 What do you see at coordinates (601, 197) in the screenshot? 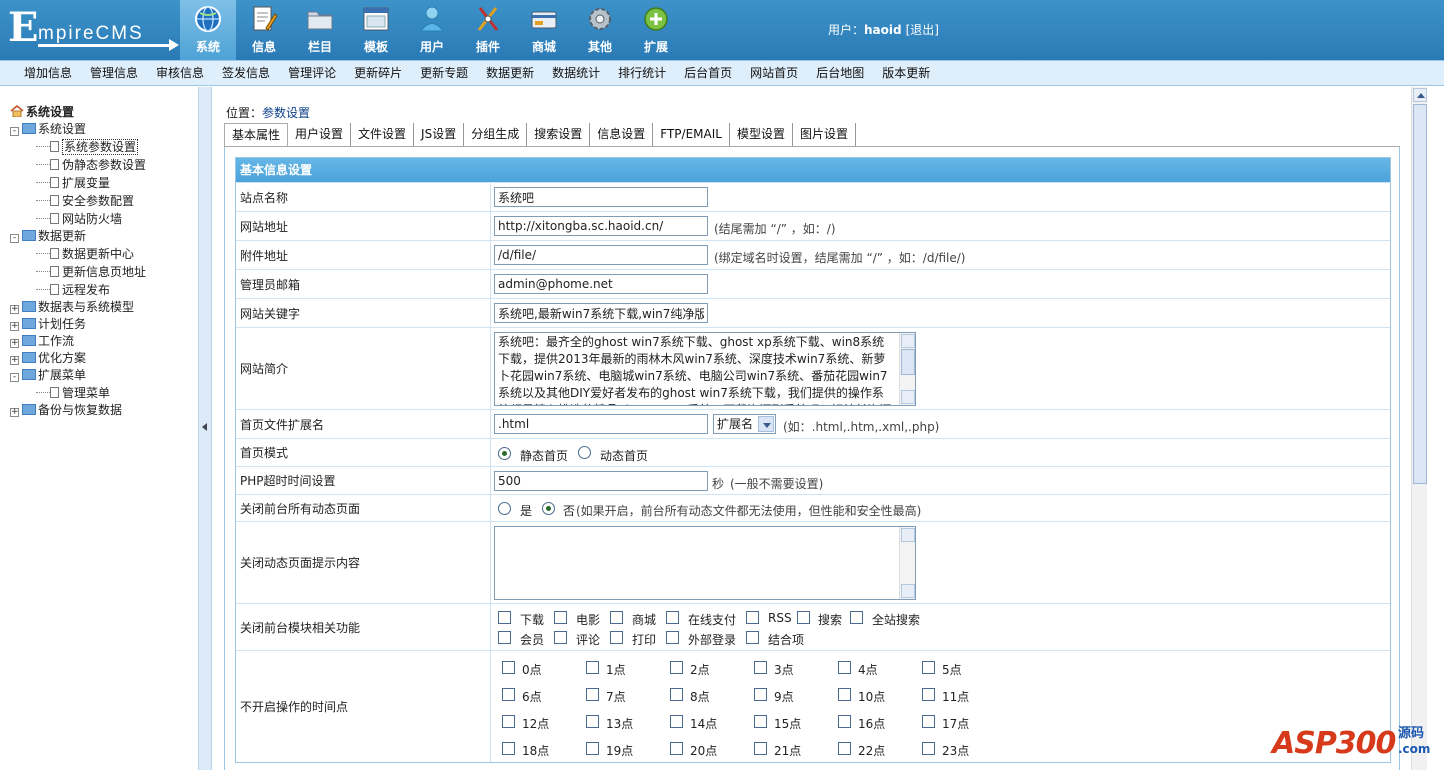
I see `site-name-input` at bounding box center [601, 197].